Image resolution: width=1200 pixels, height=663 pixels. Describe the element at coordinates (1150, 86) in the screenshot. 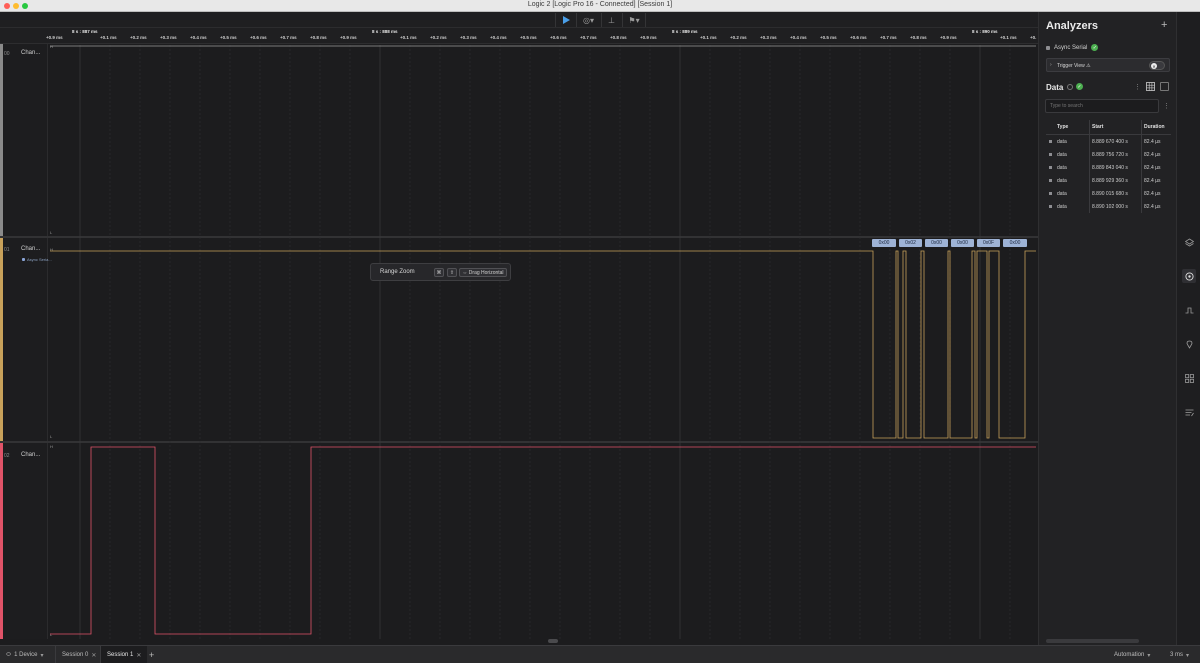

I see `table-view-icon` at that location.